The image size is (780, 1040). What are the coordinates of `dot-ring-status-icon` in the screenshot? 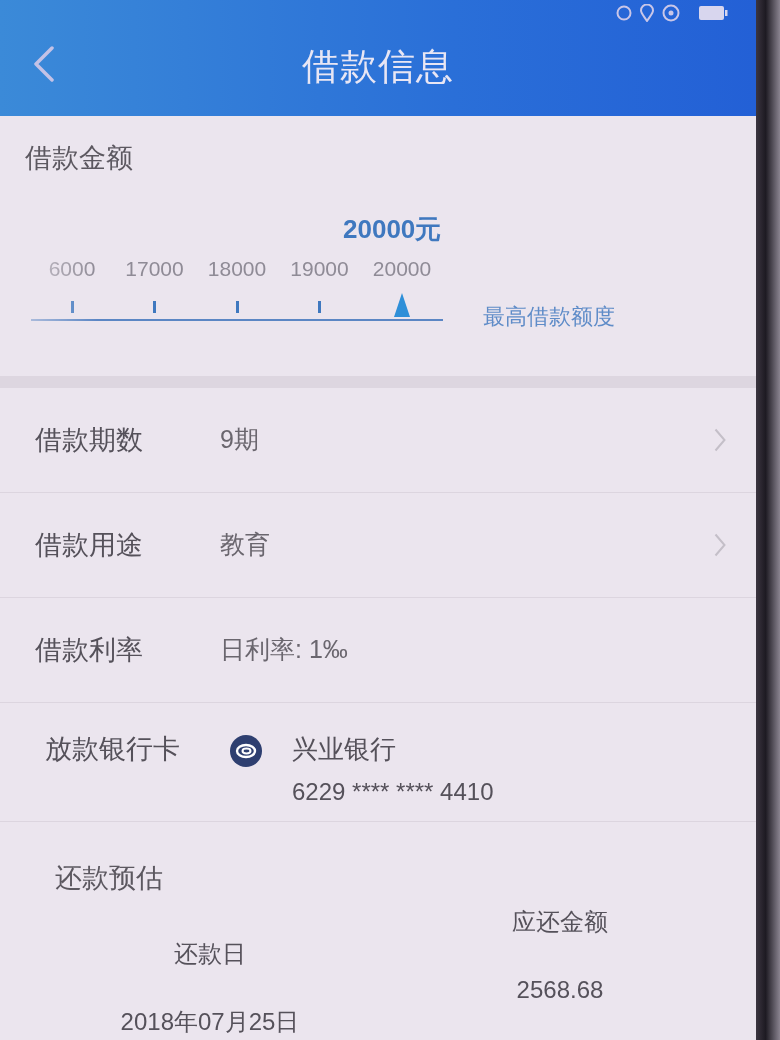 It's located at (671, 13).